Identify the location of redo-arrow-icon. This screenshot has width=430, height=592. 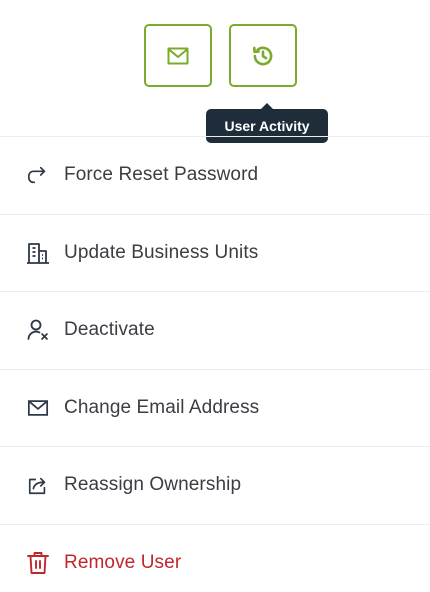
(38, 175).